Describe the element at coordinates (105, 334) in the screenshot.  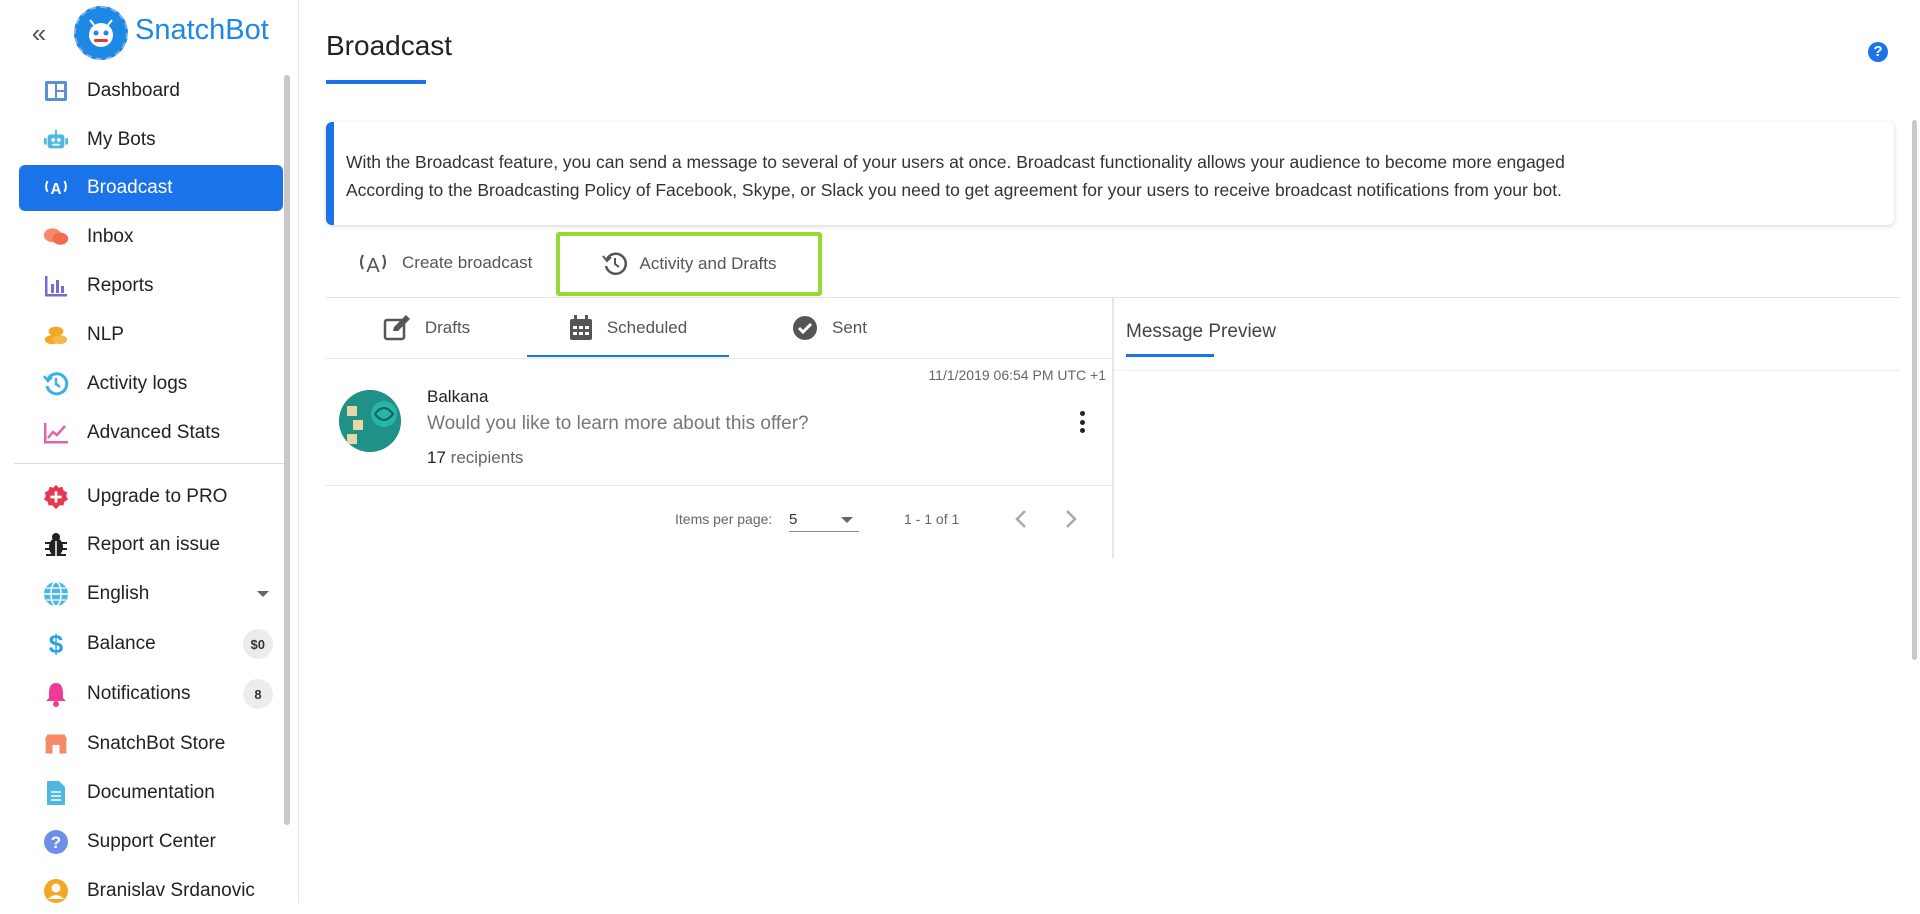
I see `sidebar-item-label: NLP` at that location.